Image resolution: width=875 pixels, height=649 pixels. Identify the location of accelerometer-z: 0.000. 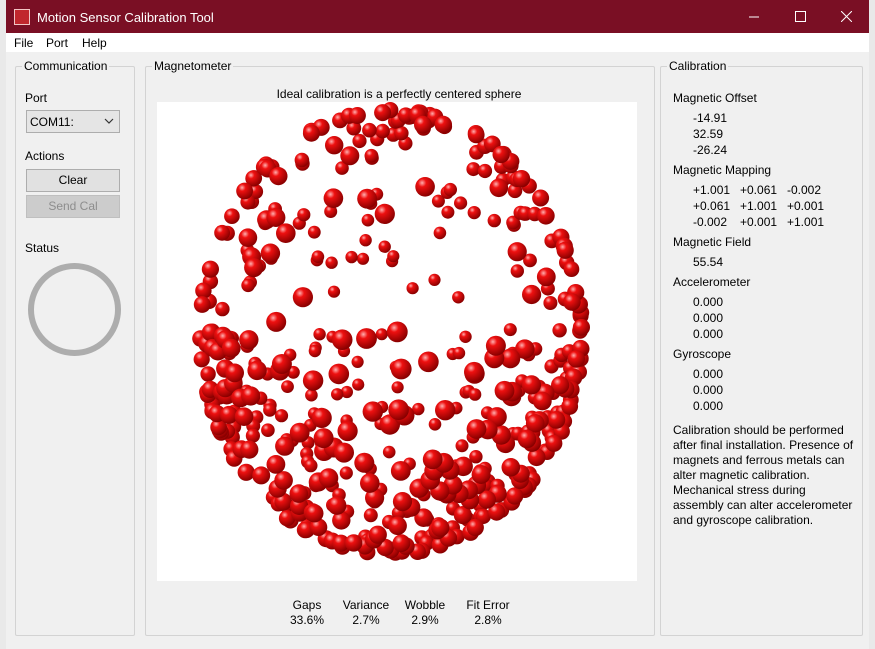
(708, 334).